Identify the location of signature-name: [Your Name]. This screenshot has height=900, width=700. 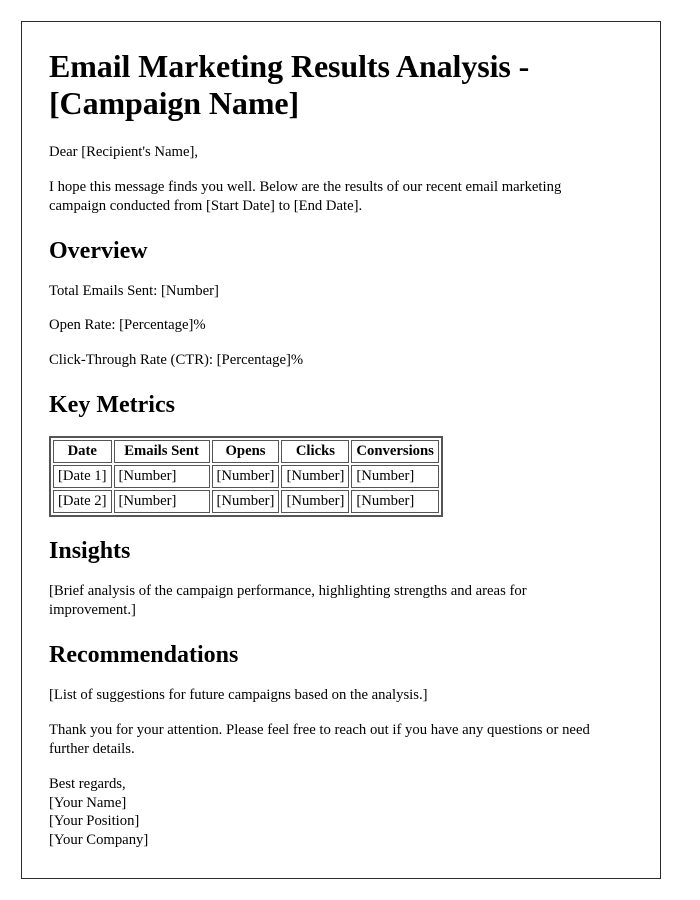
(88, 802).